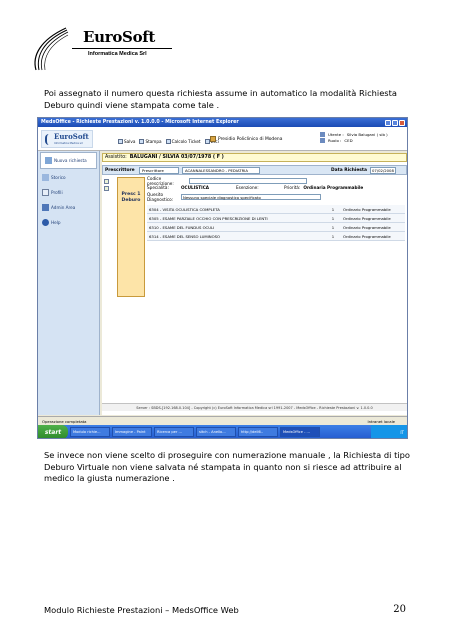 Image resolution: width=452 pixels, height=640 pixels. I want to click on exam-desc: 6310 - ESAME DEL FUNDUS OCULI, so click(182, 227).